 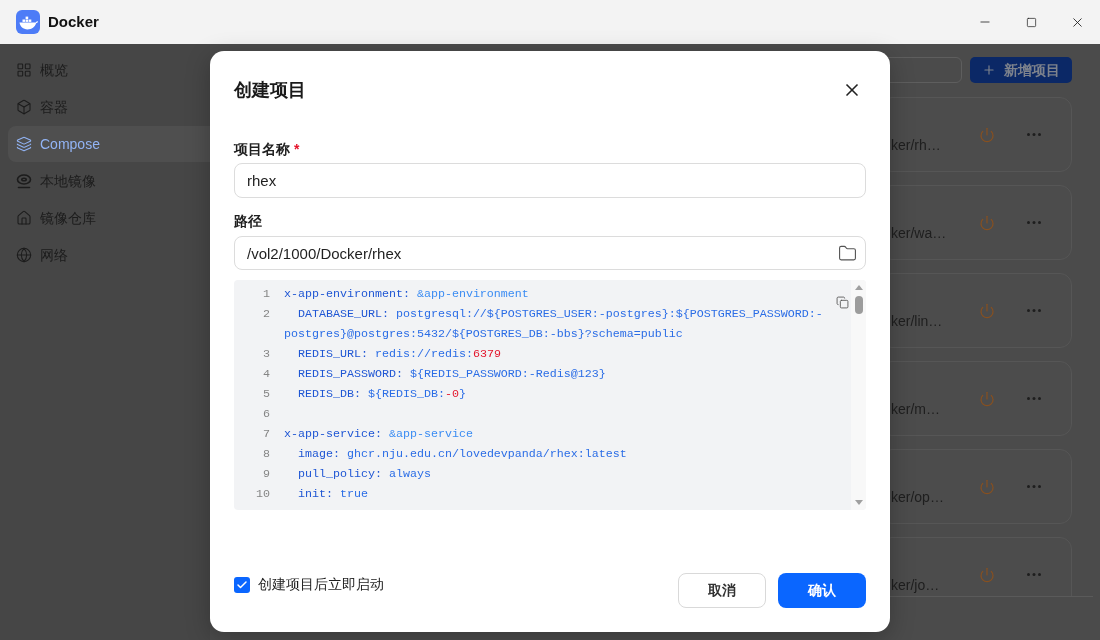 I want to click on scroll-down-icon, so click(x=858, y=502).